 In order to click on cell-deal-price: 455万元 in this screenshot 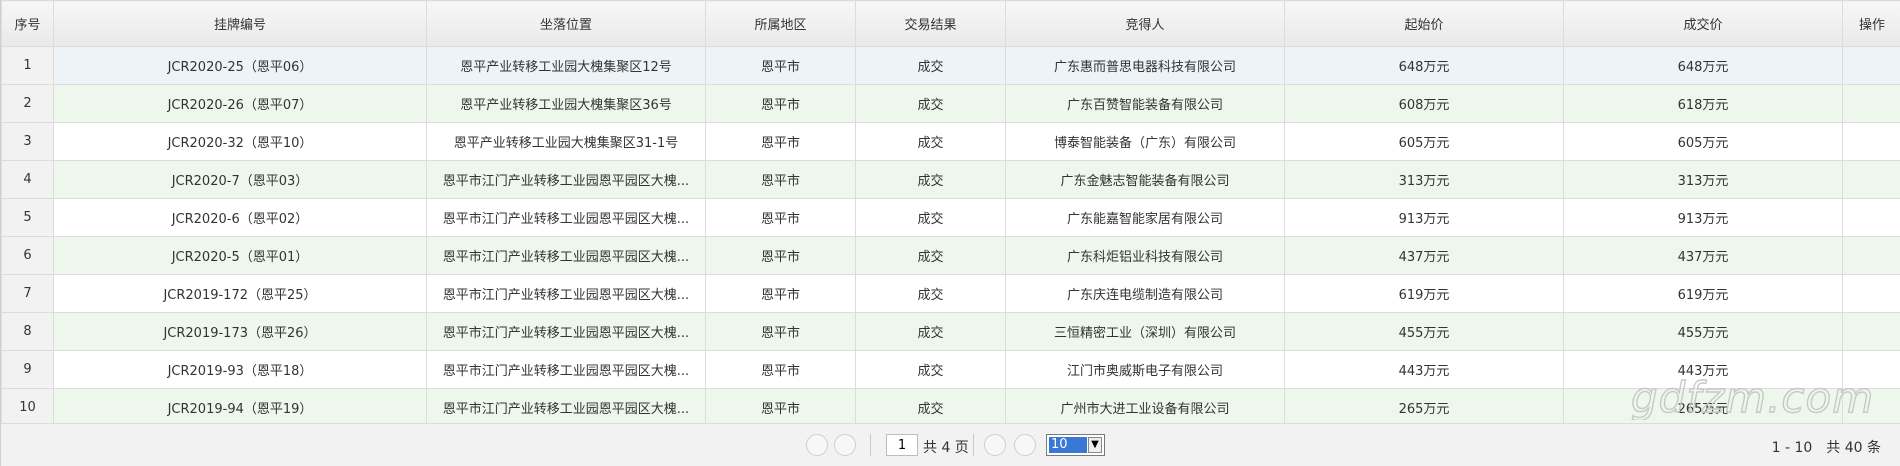, I will do `click(1703, 331)`.